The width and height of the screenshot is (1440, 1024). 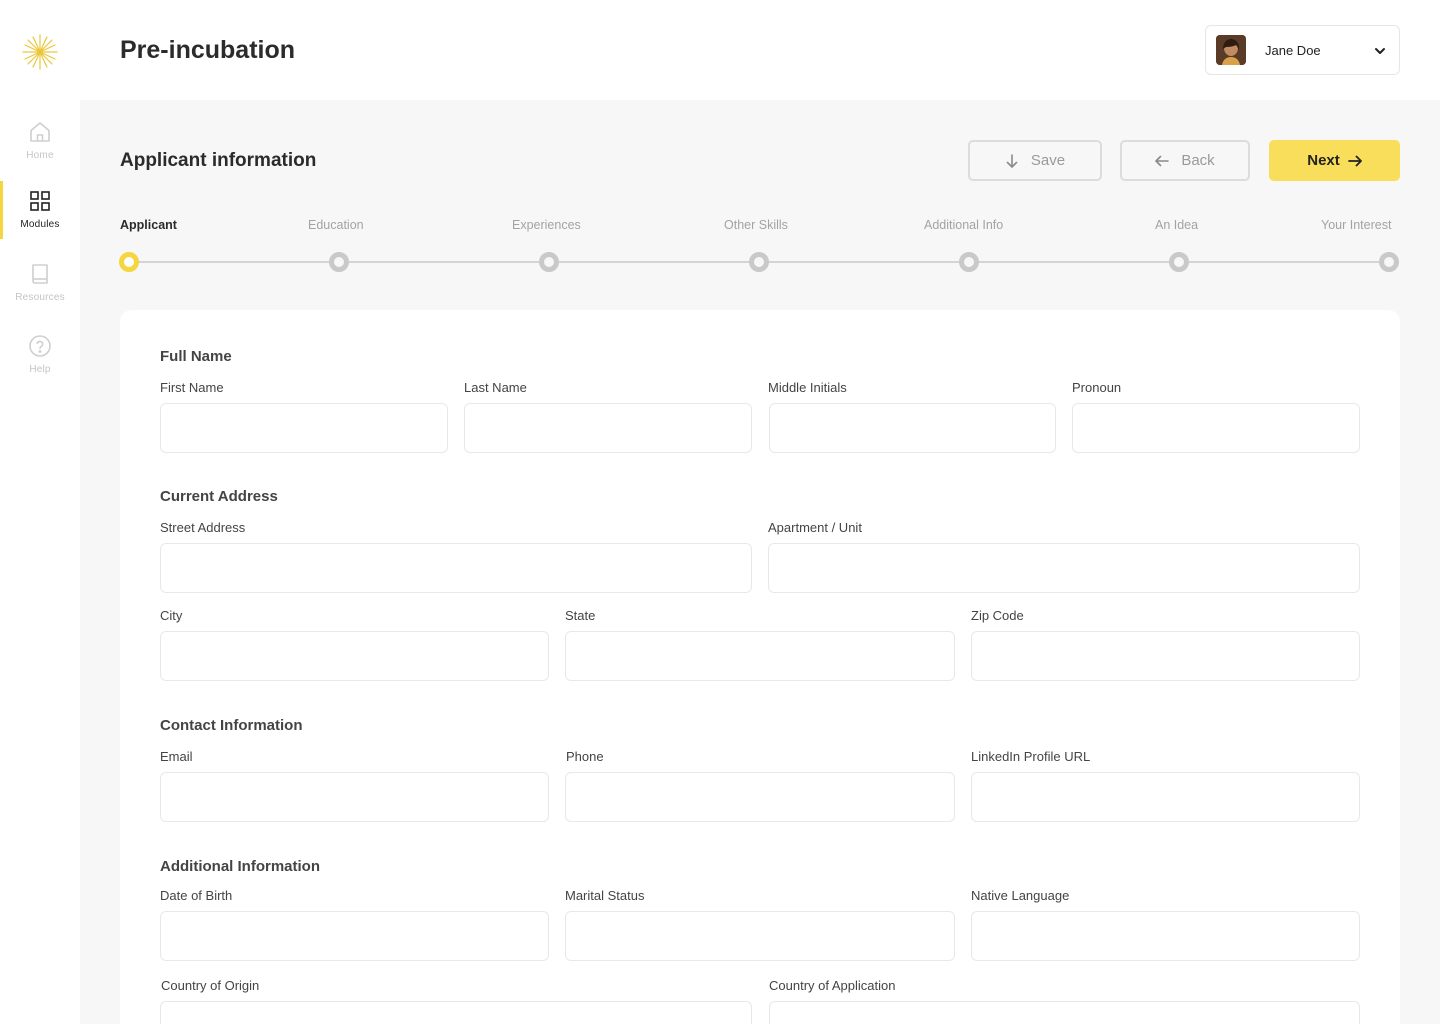 I want to click on step-applicant: Applicant, so click(x=148, y=225).